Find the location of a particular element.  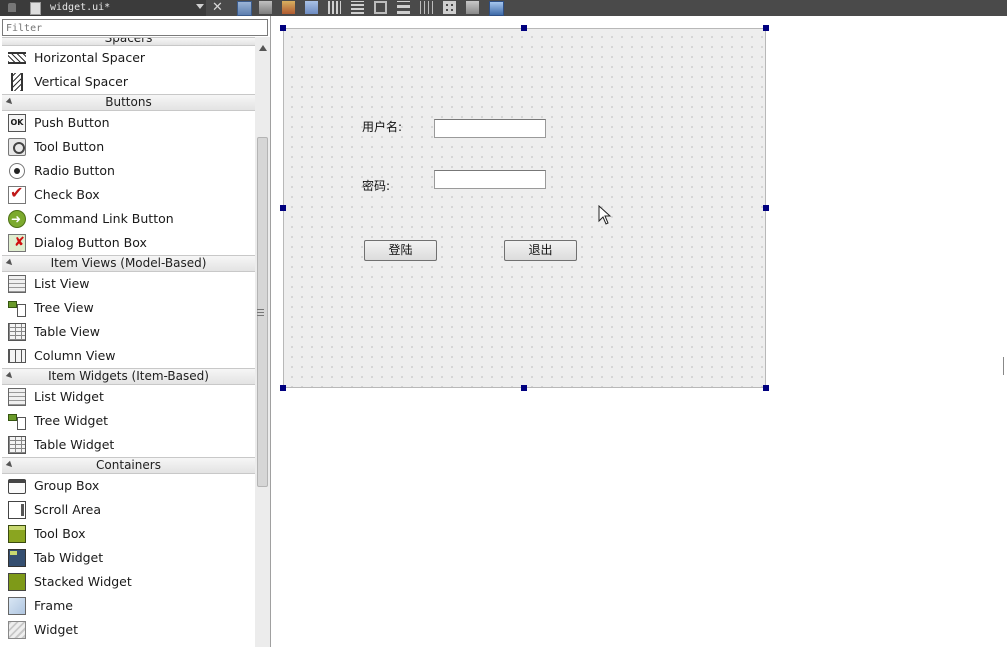

layout-vertical-icon is located at coordinates (357, 7).